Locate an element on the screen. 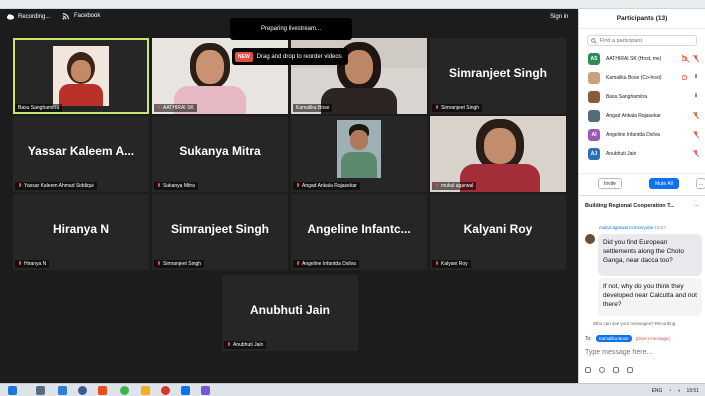  tile-display-name: Kalyani Roy is located at coordinates (498, 229).